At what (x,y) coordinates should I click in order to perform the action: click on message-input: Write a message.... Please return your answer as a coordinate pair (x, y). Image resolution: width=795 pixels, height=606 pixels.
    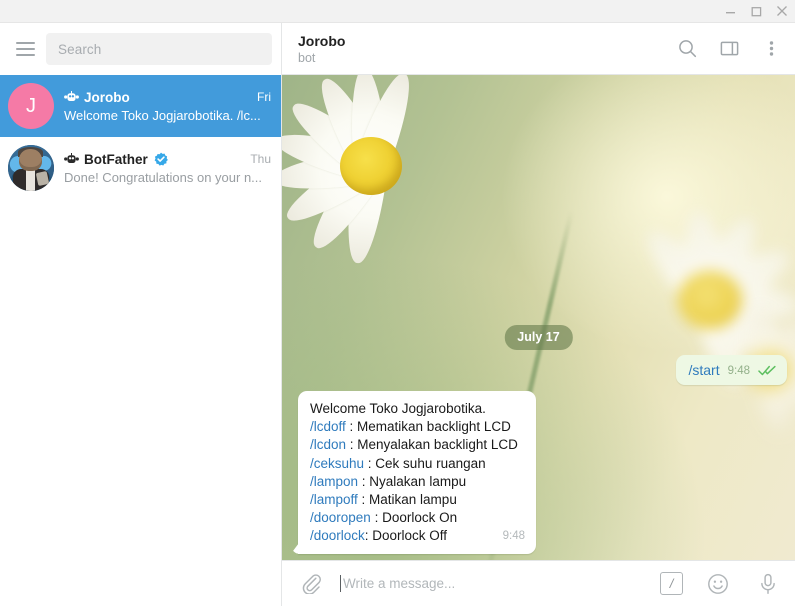
    Looking at the image, I should click on (488, 583).